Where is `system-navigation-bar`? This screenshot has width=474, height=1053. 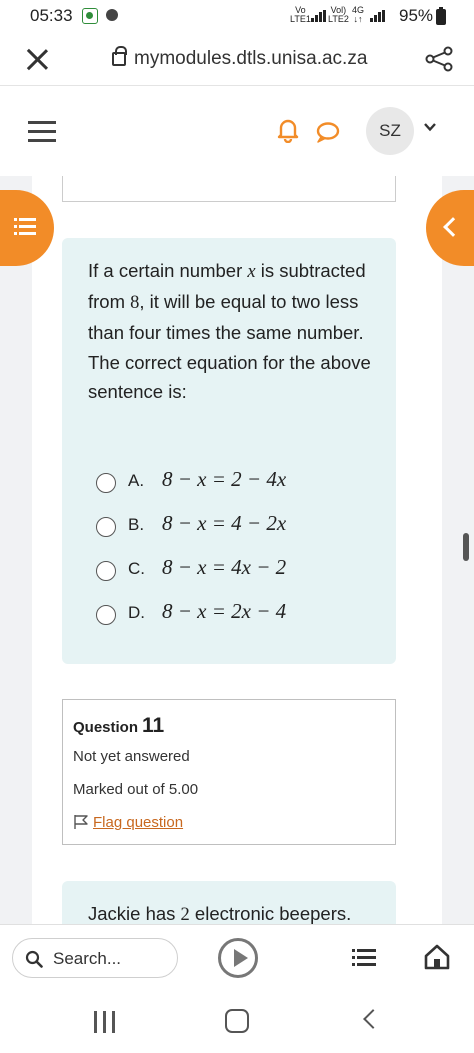
system-navigation-bar is located at coordinates (237, 1021).